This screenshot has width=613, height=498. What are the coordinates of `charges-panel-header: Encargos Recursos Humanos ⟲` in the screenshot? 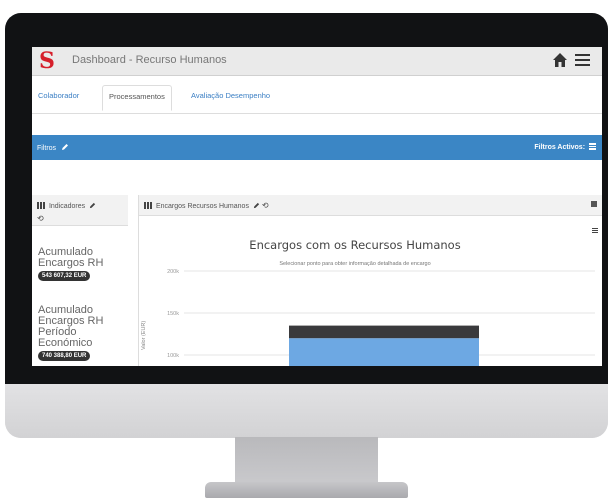 It's located at (370, 205).